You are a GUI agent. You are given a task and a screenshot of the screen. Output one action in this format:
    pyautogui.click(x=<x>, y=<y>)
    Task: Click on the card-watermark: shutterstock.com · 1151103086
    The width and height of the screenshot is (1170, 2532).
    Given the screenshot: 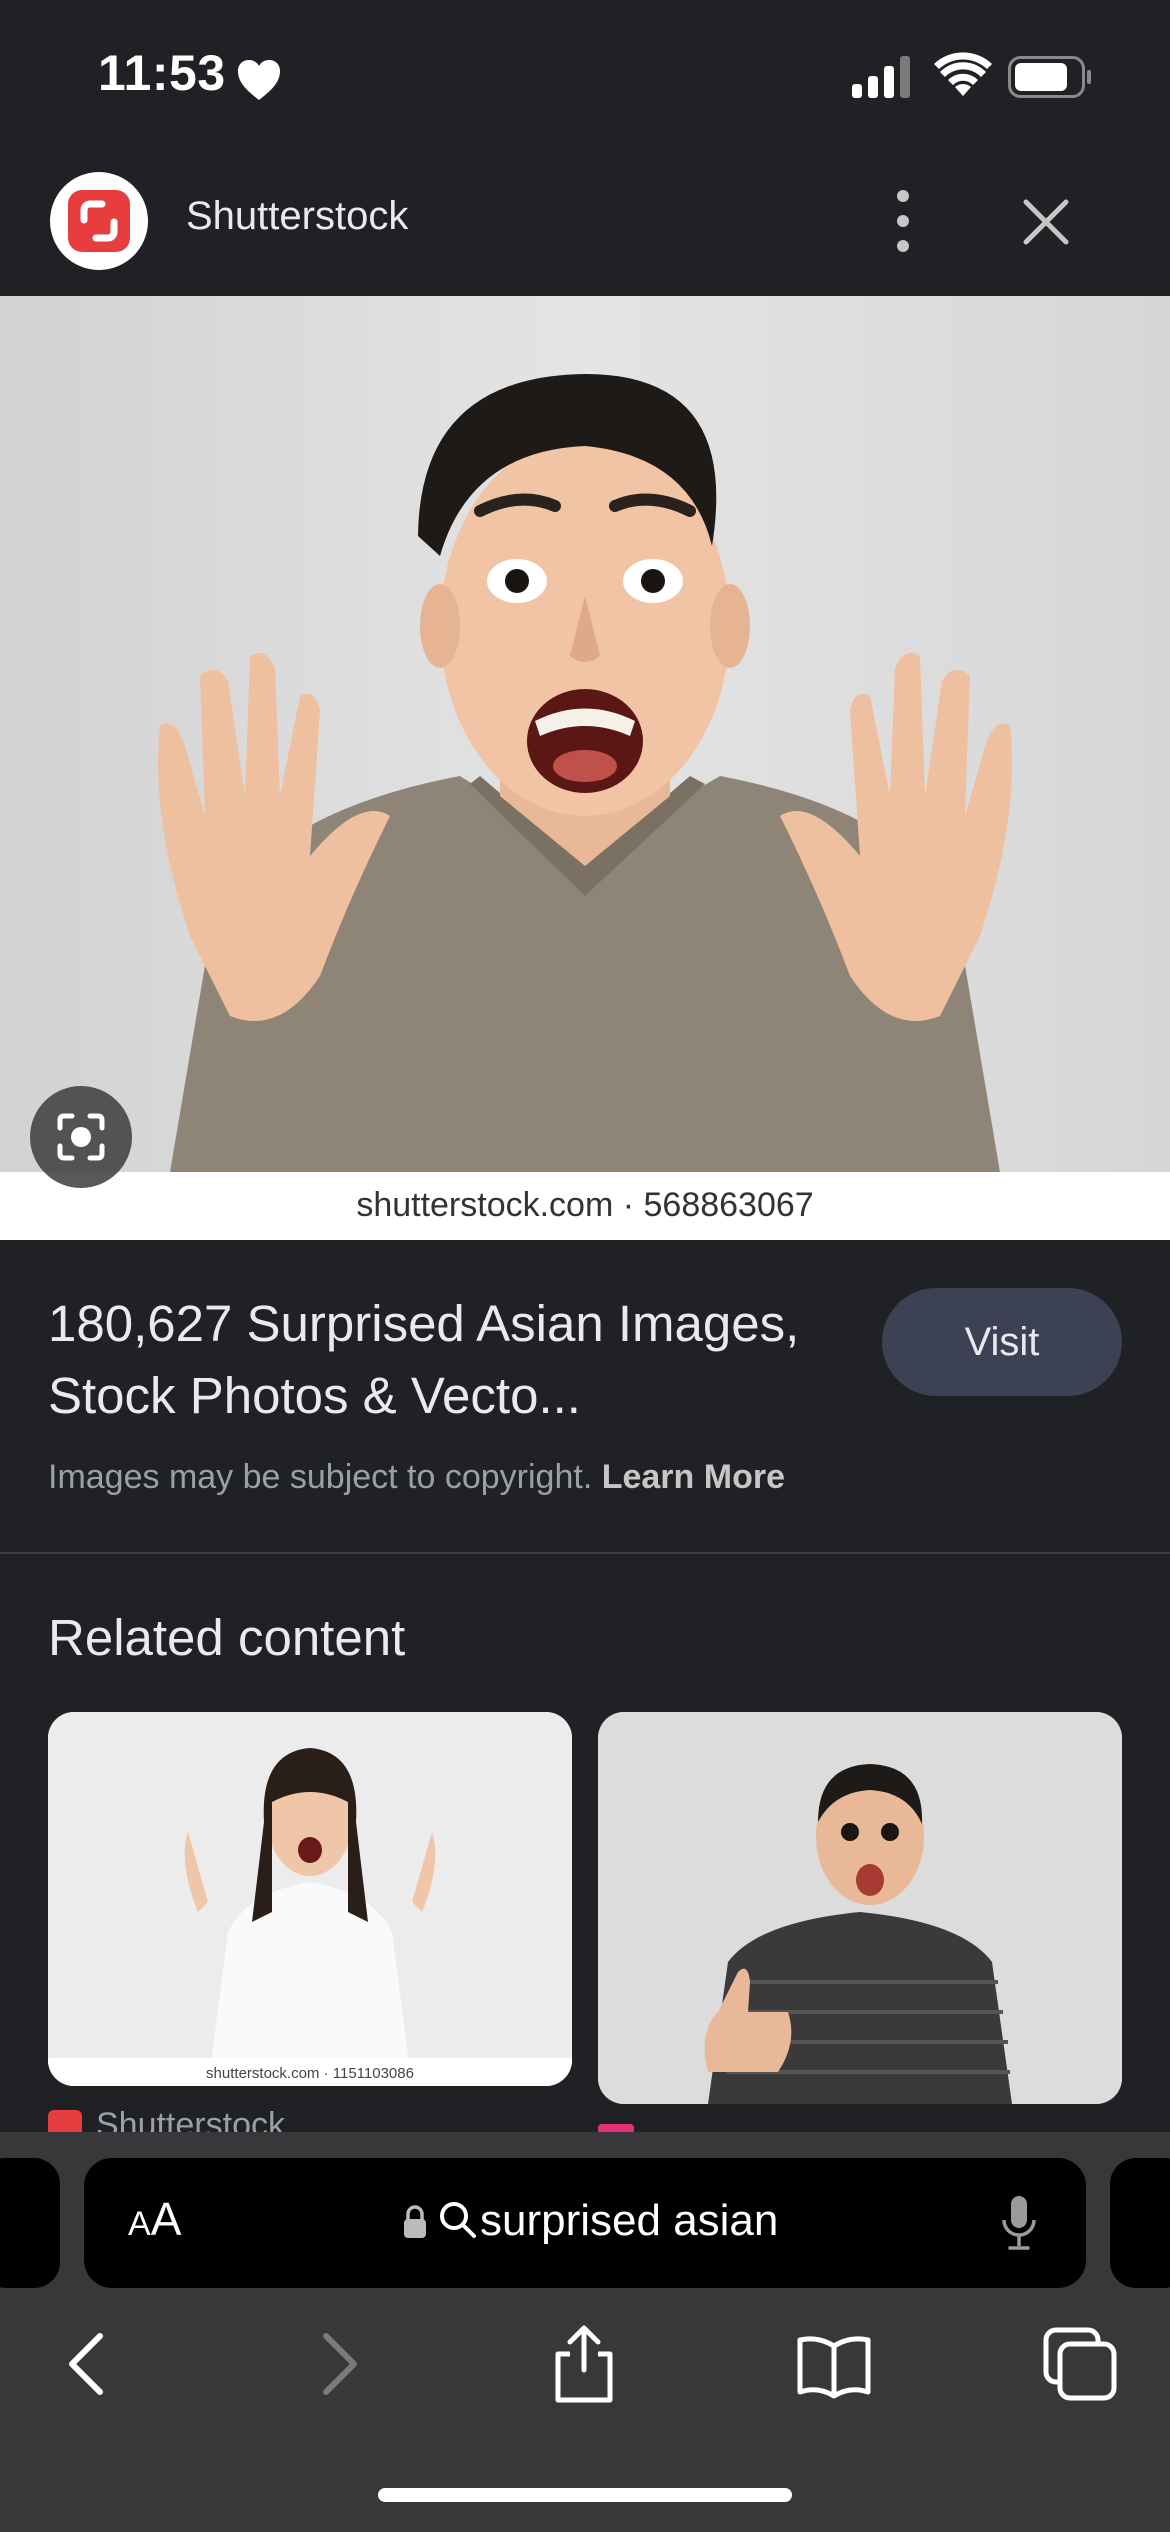 What is the action you would take?
    pyautogui.click(x=310, y=2073)
    